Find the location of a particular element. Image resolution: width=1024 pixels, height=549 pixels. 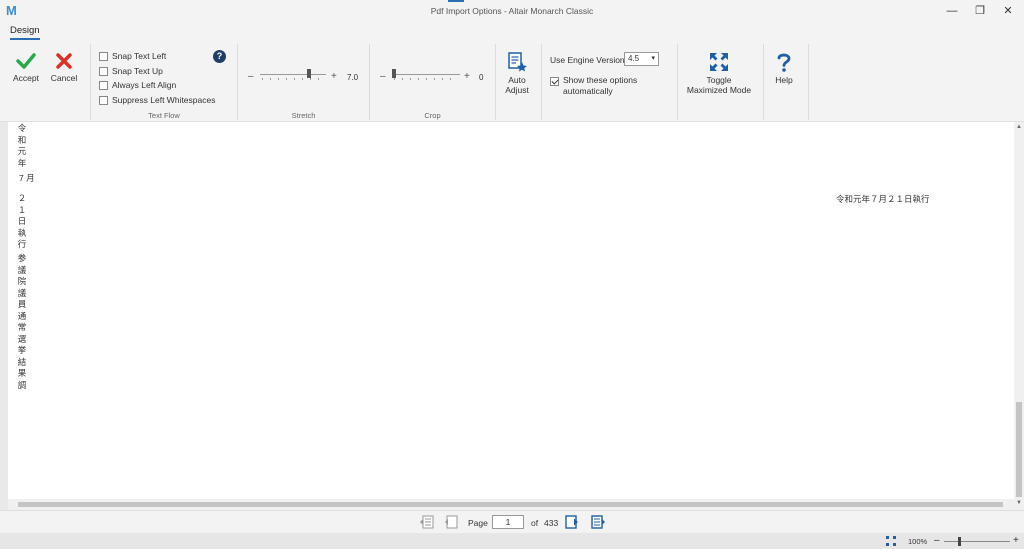

stretch-track is located at coordinates (293, 74).